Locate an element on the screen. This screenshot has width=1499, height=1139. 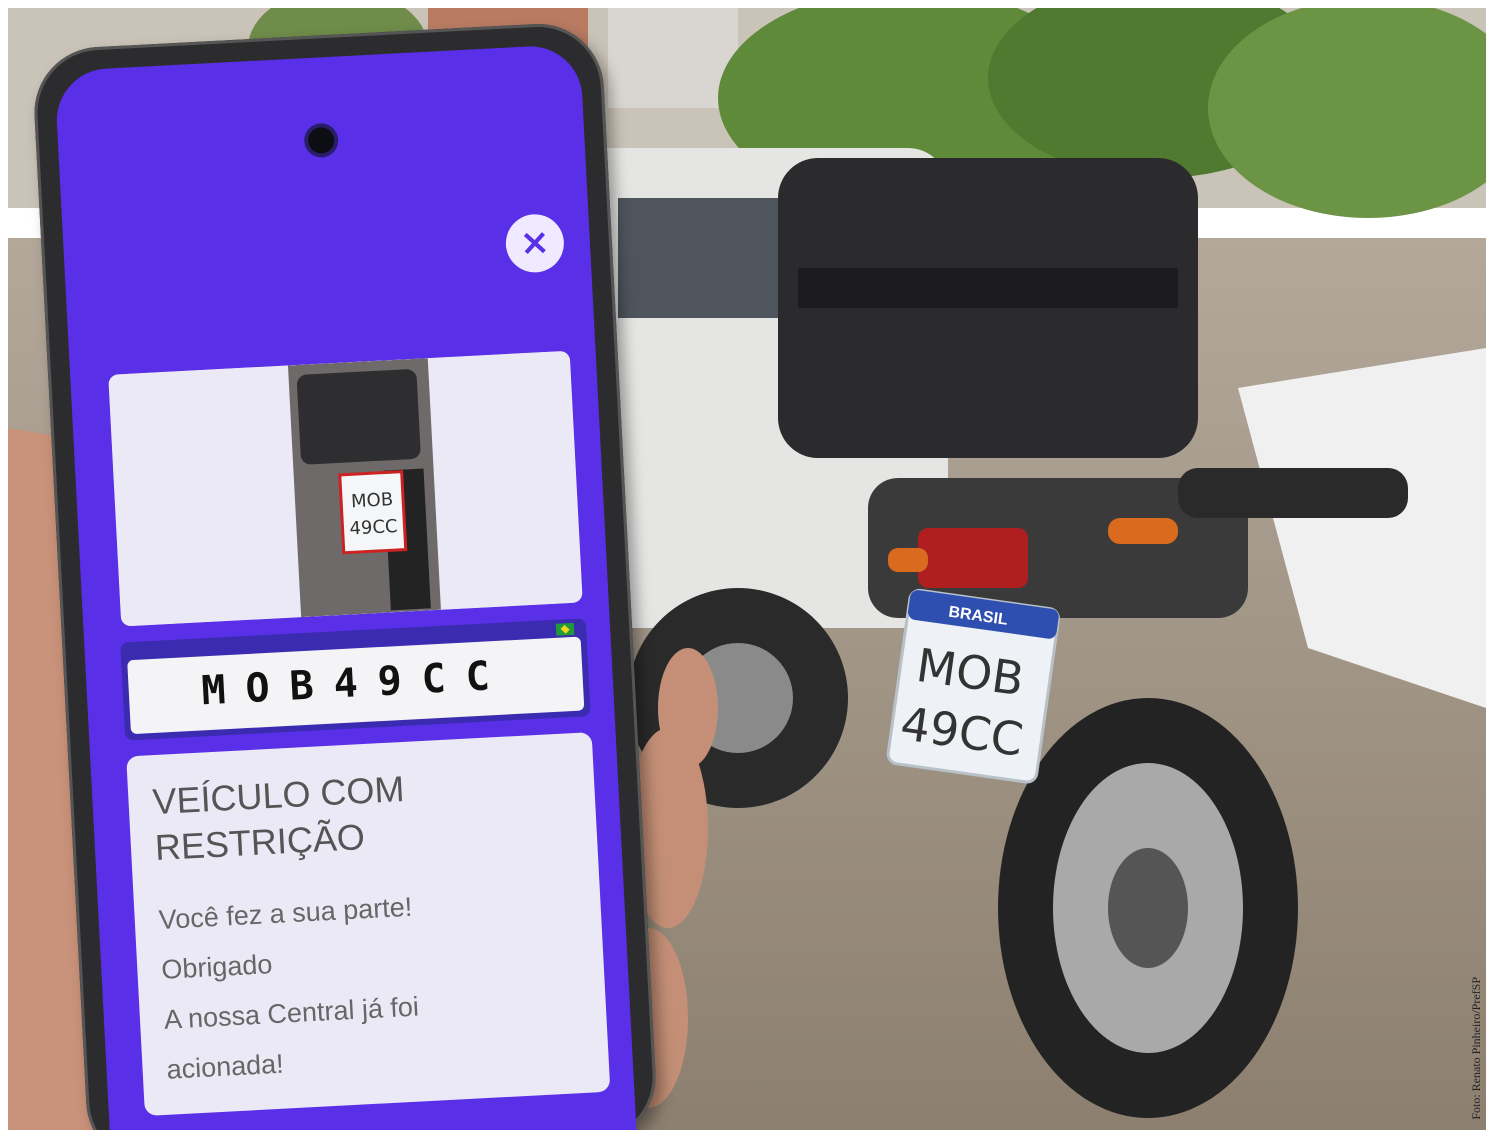
brazil-flag-icon is located at coordinates (565, 629).